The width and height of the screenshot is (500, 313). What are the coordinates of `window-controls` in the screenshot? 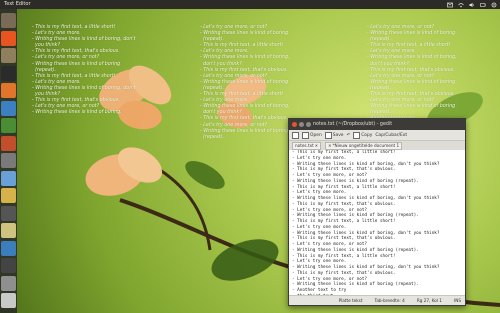 It's located at (301, 124).